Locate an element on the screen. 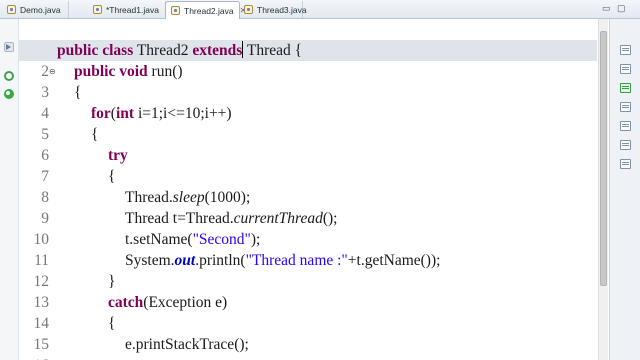  code-text: e.printStackTrace(); is located at coordinates (187, 344).